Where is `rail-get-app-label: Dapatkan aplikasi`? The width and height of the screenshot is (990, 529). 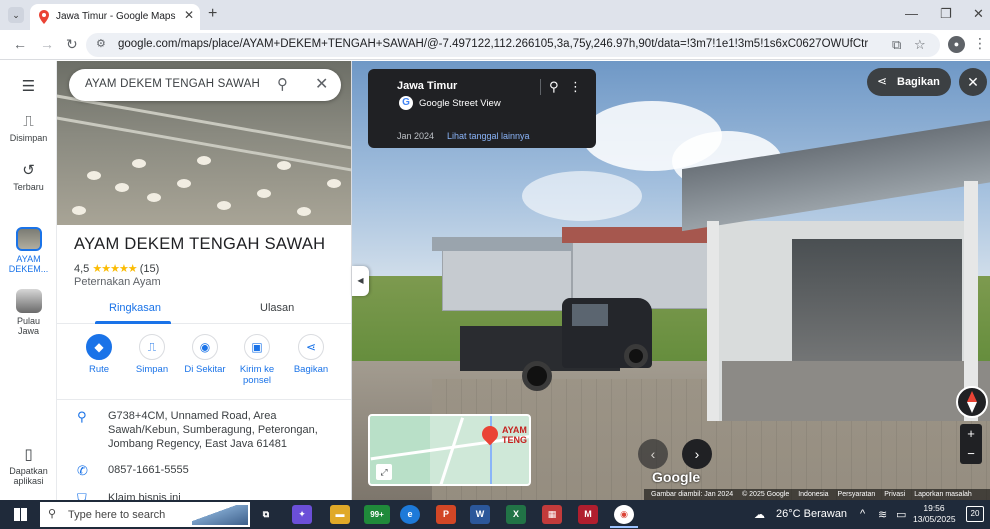
rail-get-app-label: Dapatkan aplikasi is located at coordinates (28, 476).